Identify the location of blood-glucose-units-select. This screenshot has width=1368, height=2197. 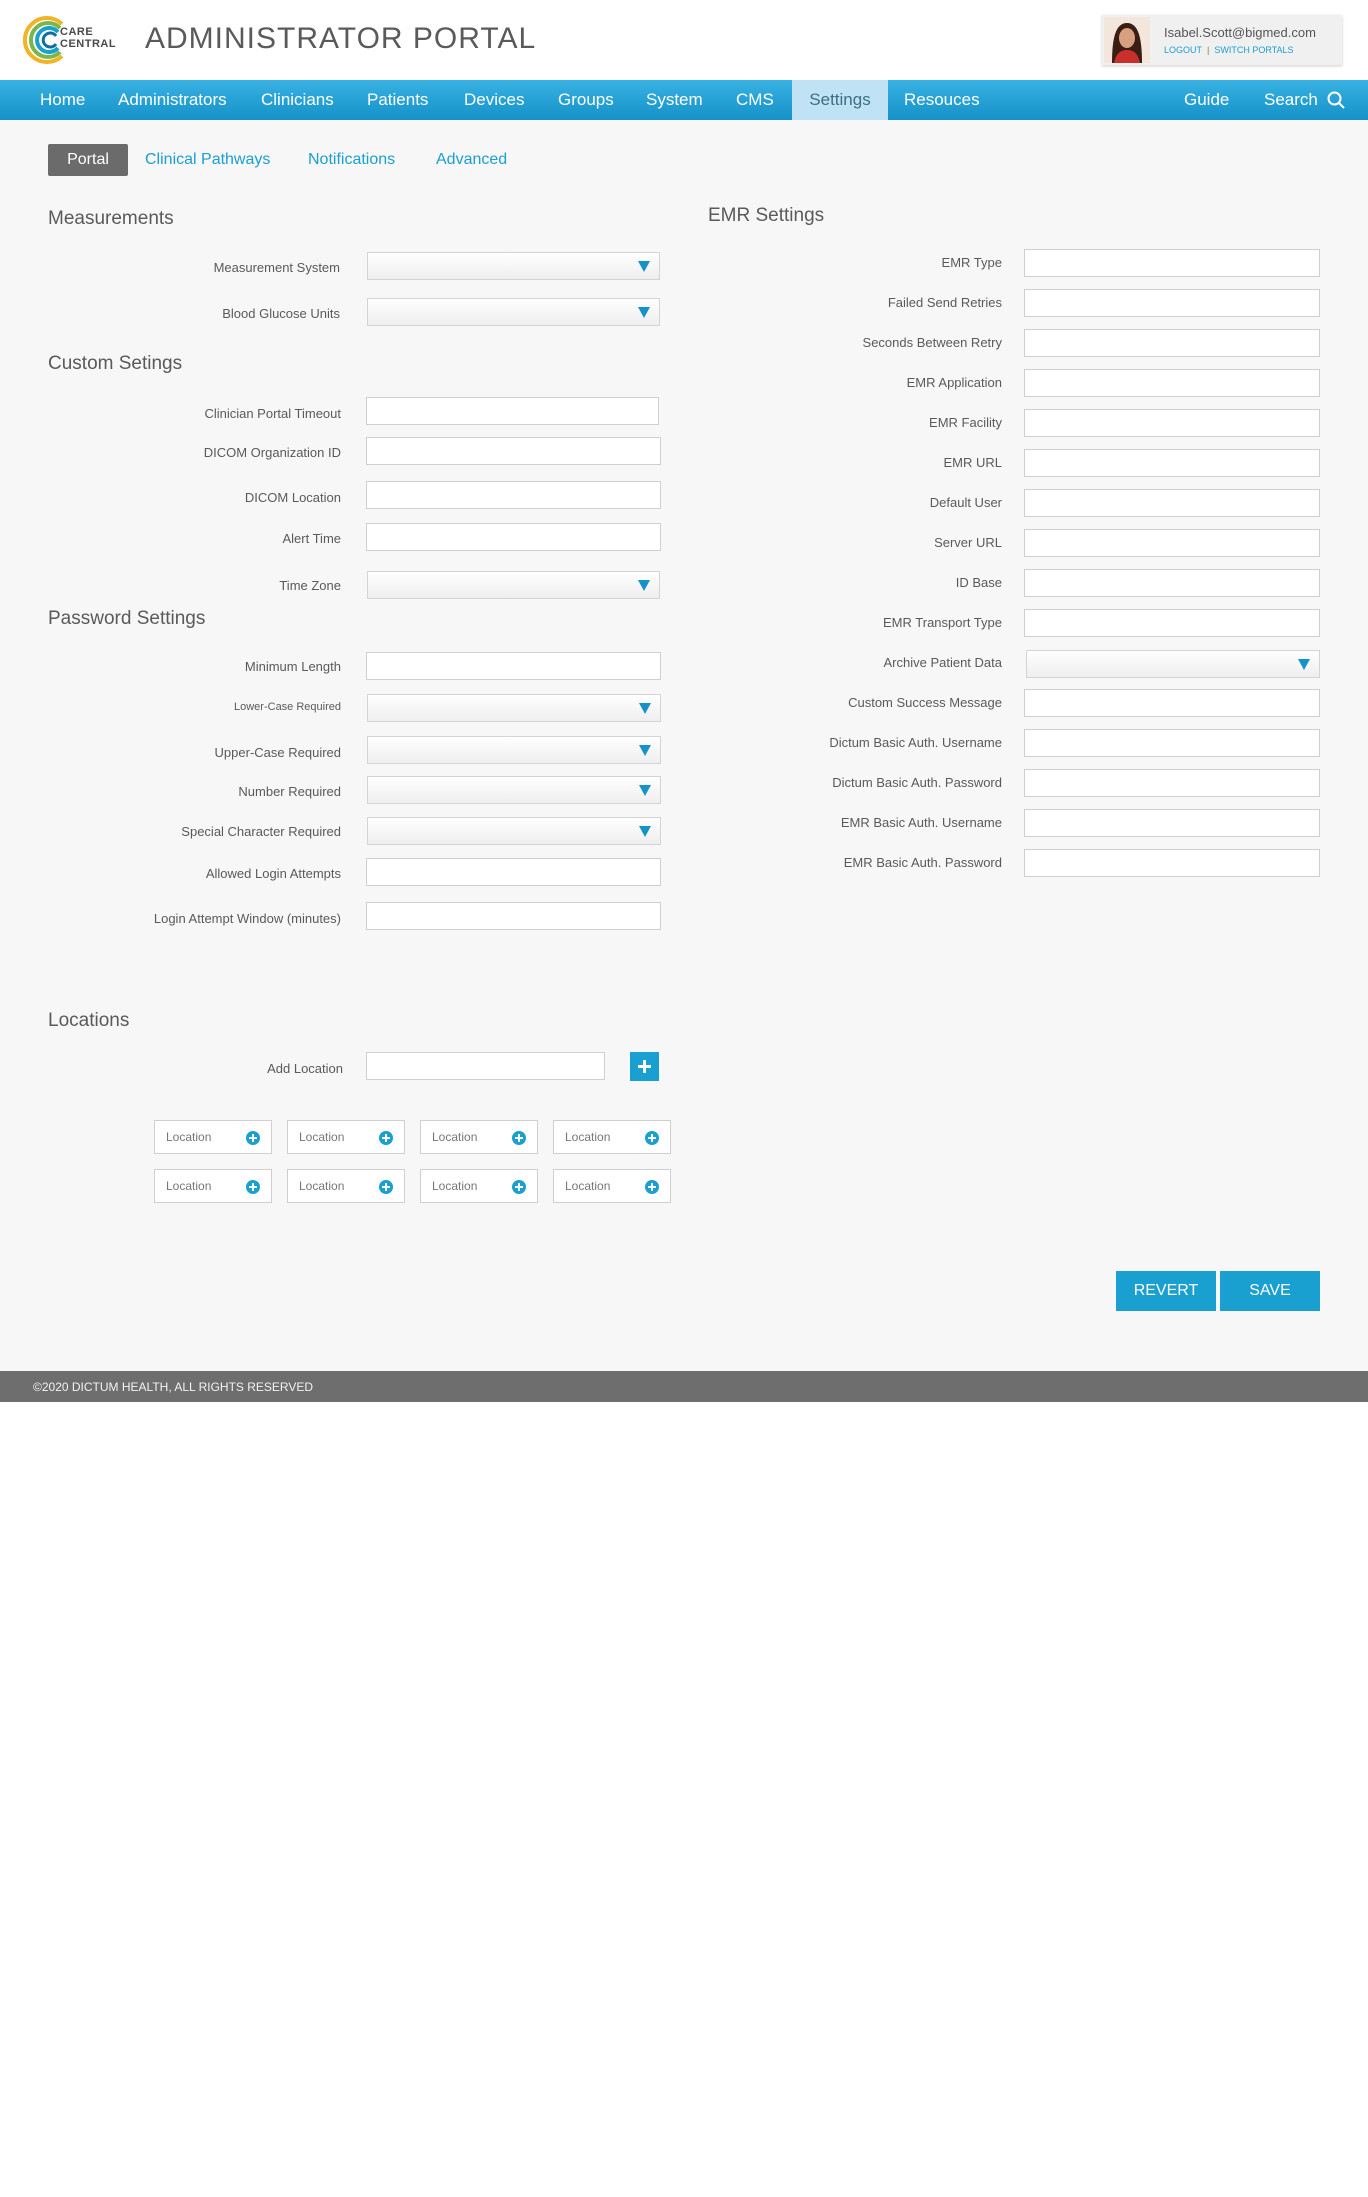
(513, 312).